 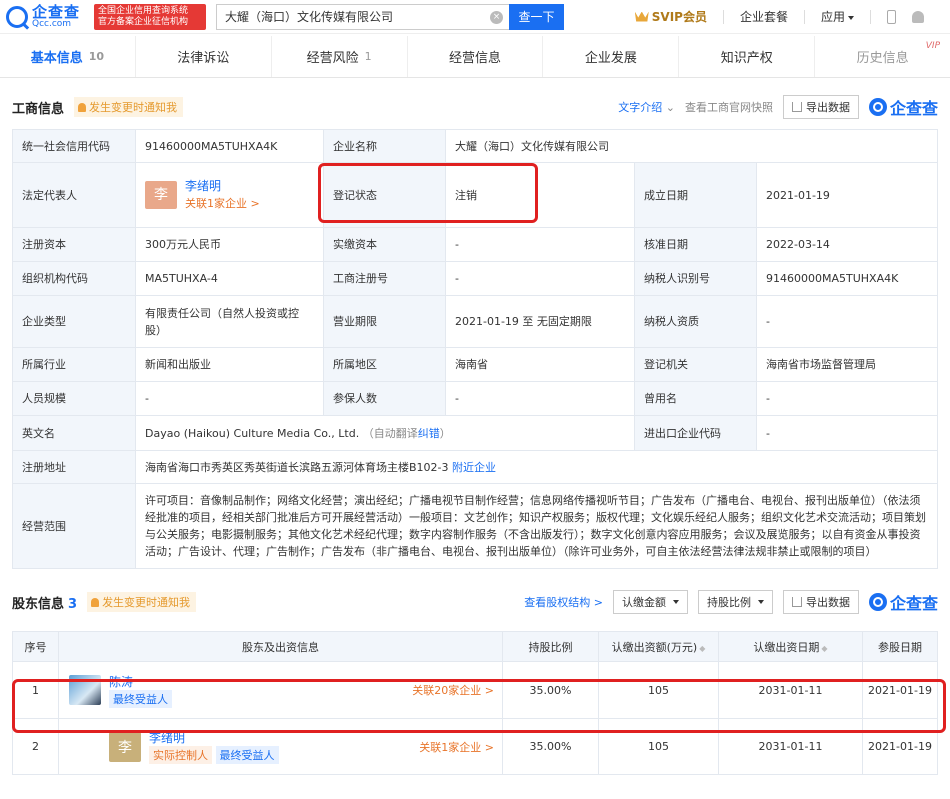 I want to click on tab-label: 历史信息, so click(x=882, y=58).